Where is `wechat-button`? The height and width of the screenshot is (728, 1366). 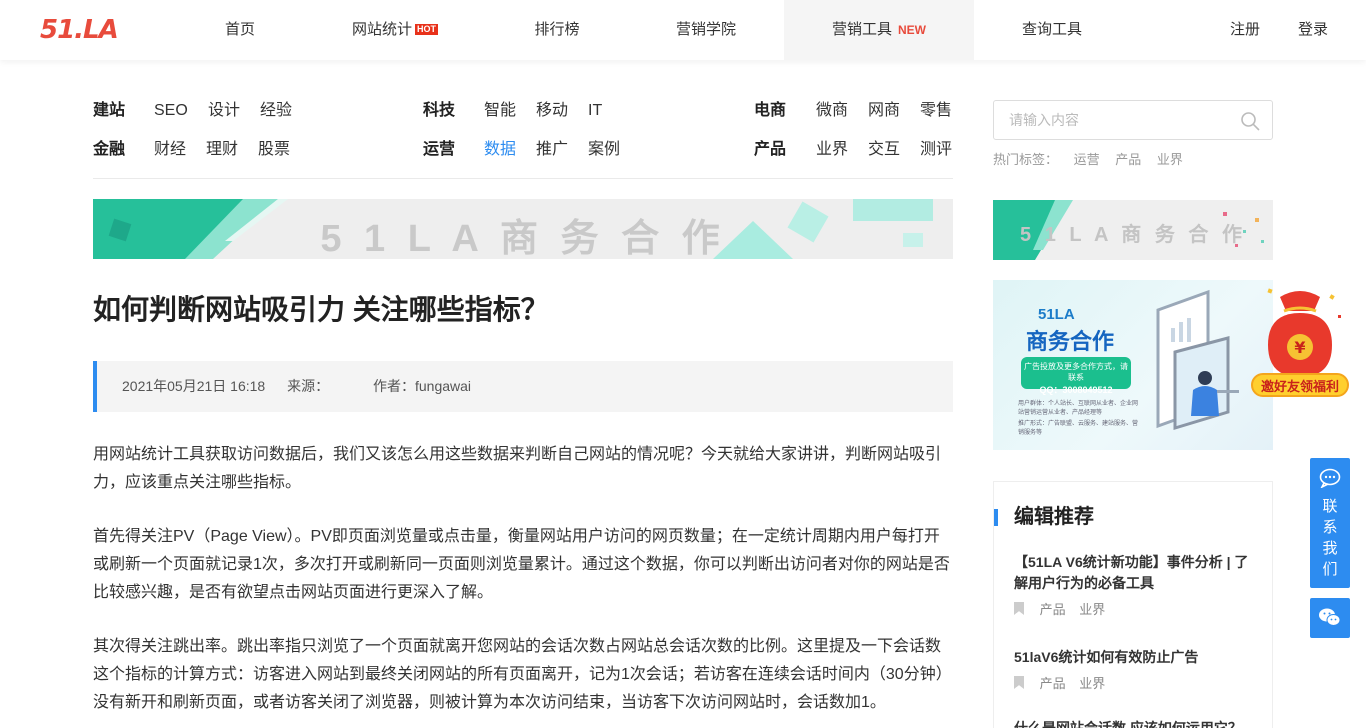
wechat-button is located at coordinates (1330, 618).